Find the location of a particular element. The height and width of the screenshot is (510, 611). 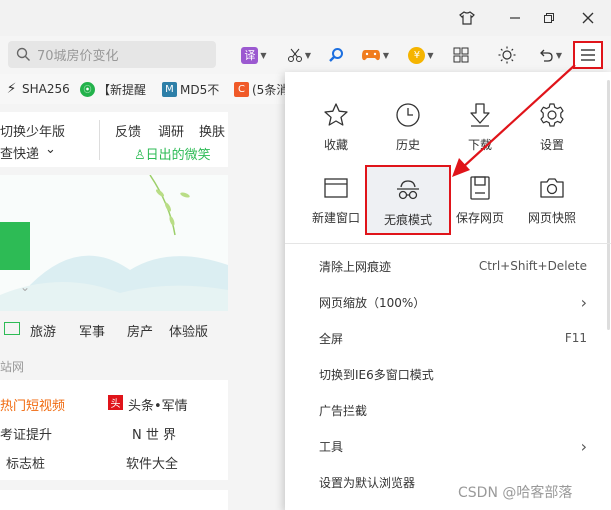

bookmark-item: ⦿ 【新提醒 is located at coordinates (113, 89).